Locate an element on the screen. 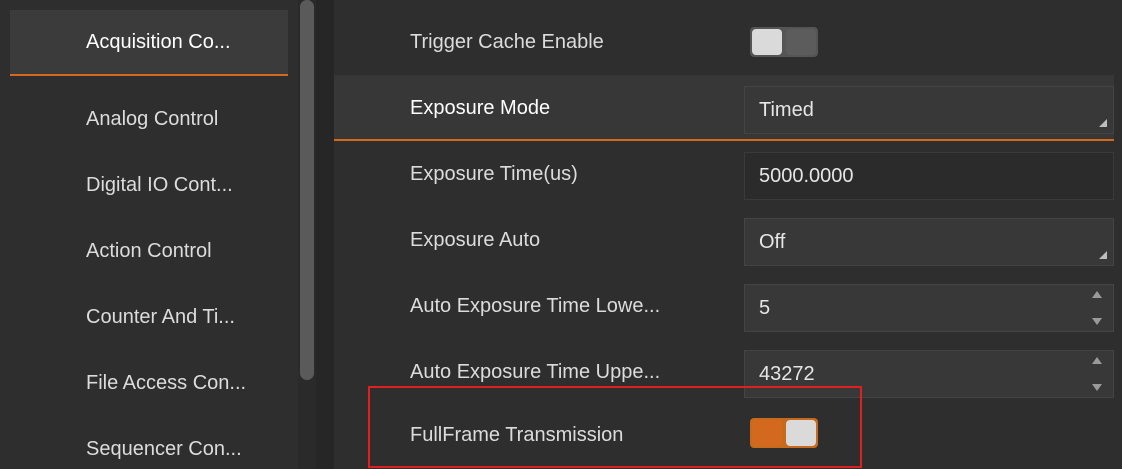  property-row-auto-exposure-time-lower: Auto Exposure Time Lowe... 5 is located at coordinates (724, 306).